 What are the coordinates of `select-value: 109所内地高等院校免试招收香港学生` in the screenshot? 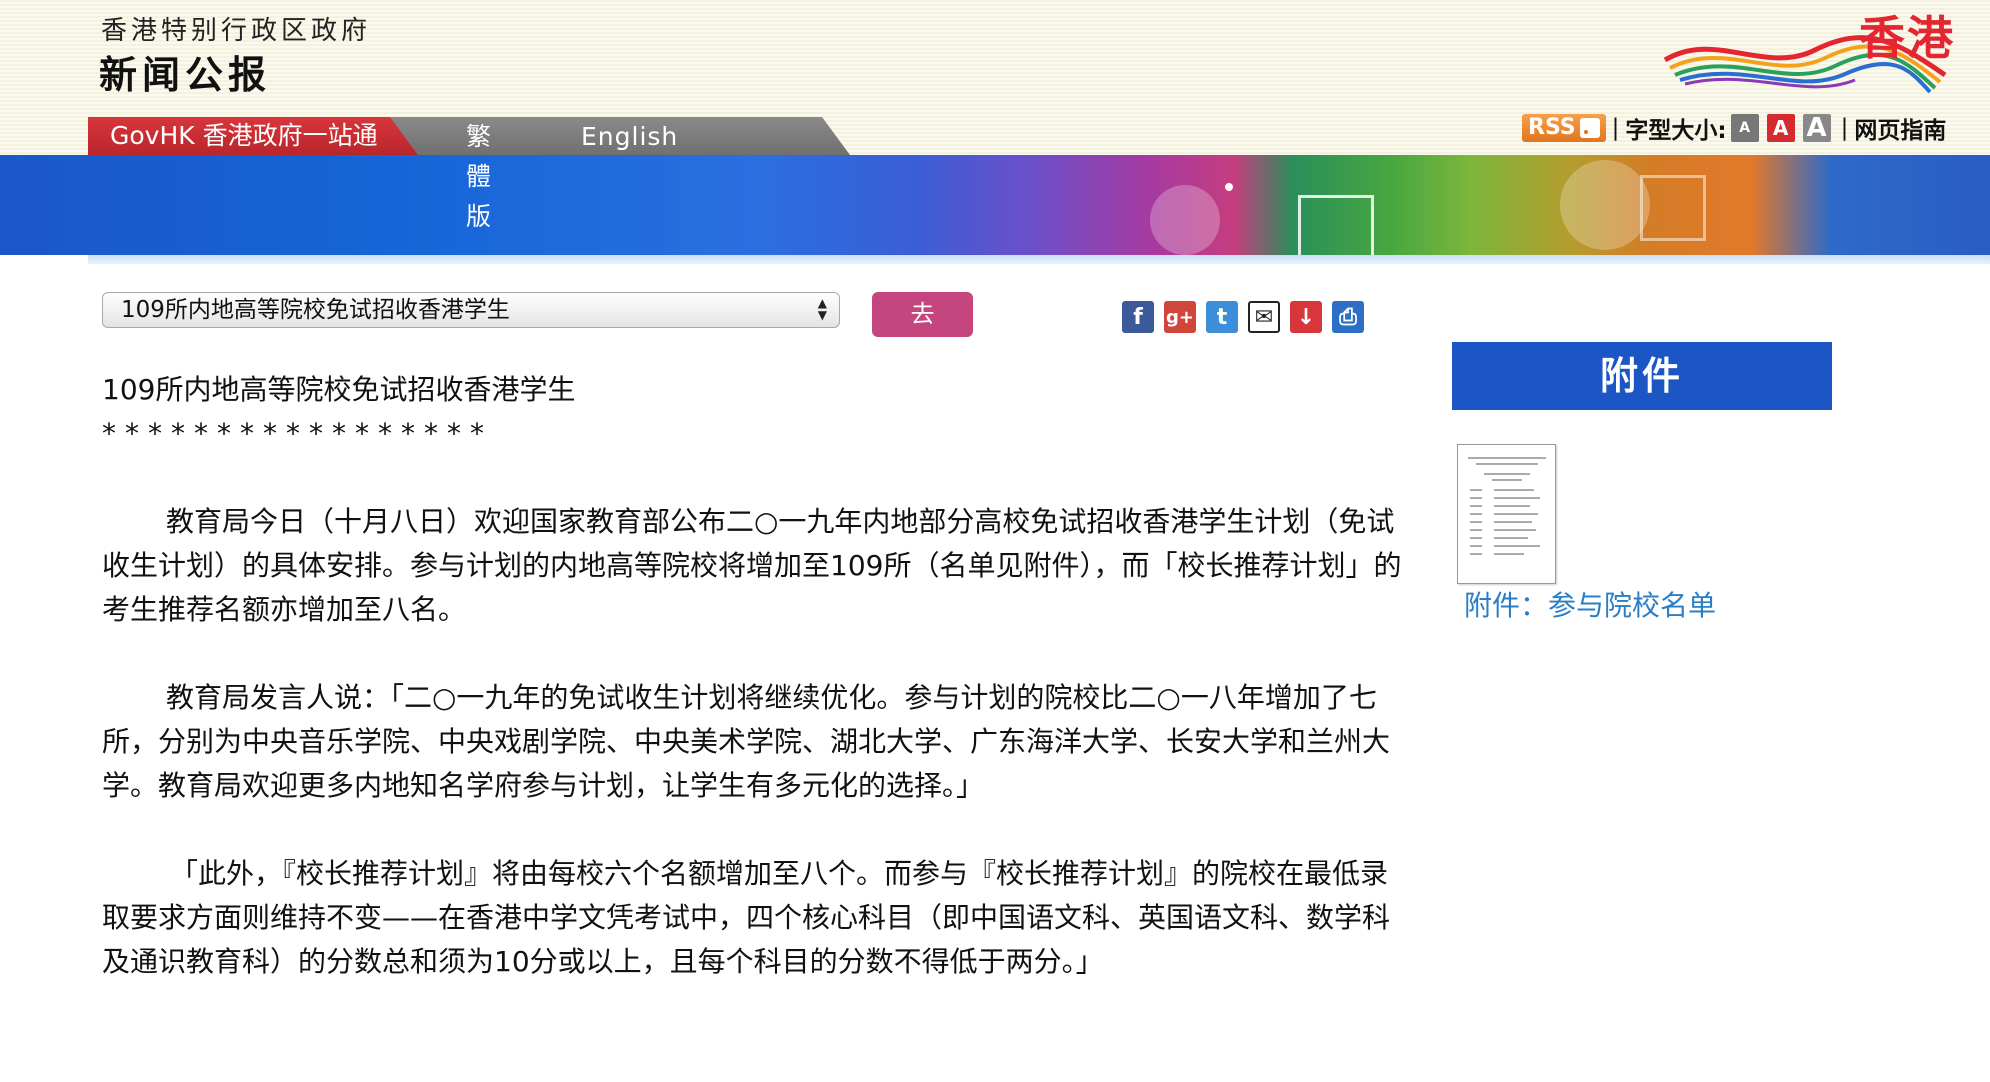 It's located at (315, 310).